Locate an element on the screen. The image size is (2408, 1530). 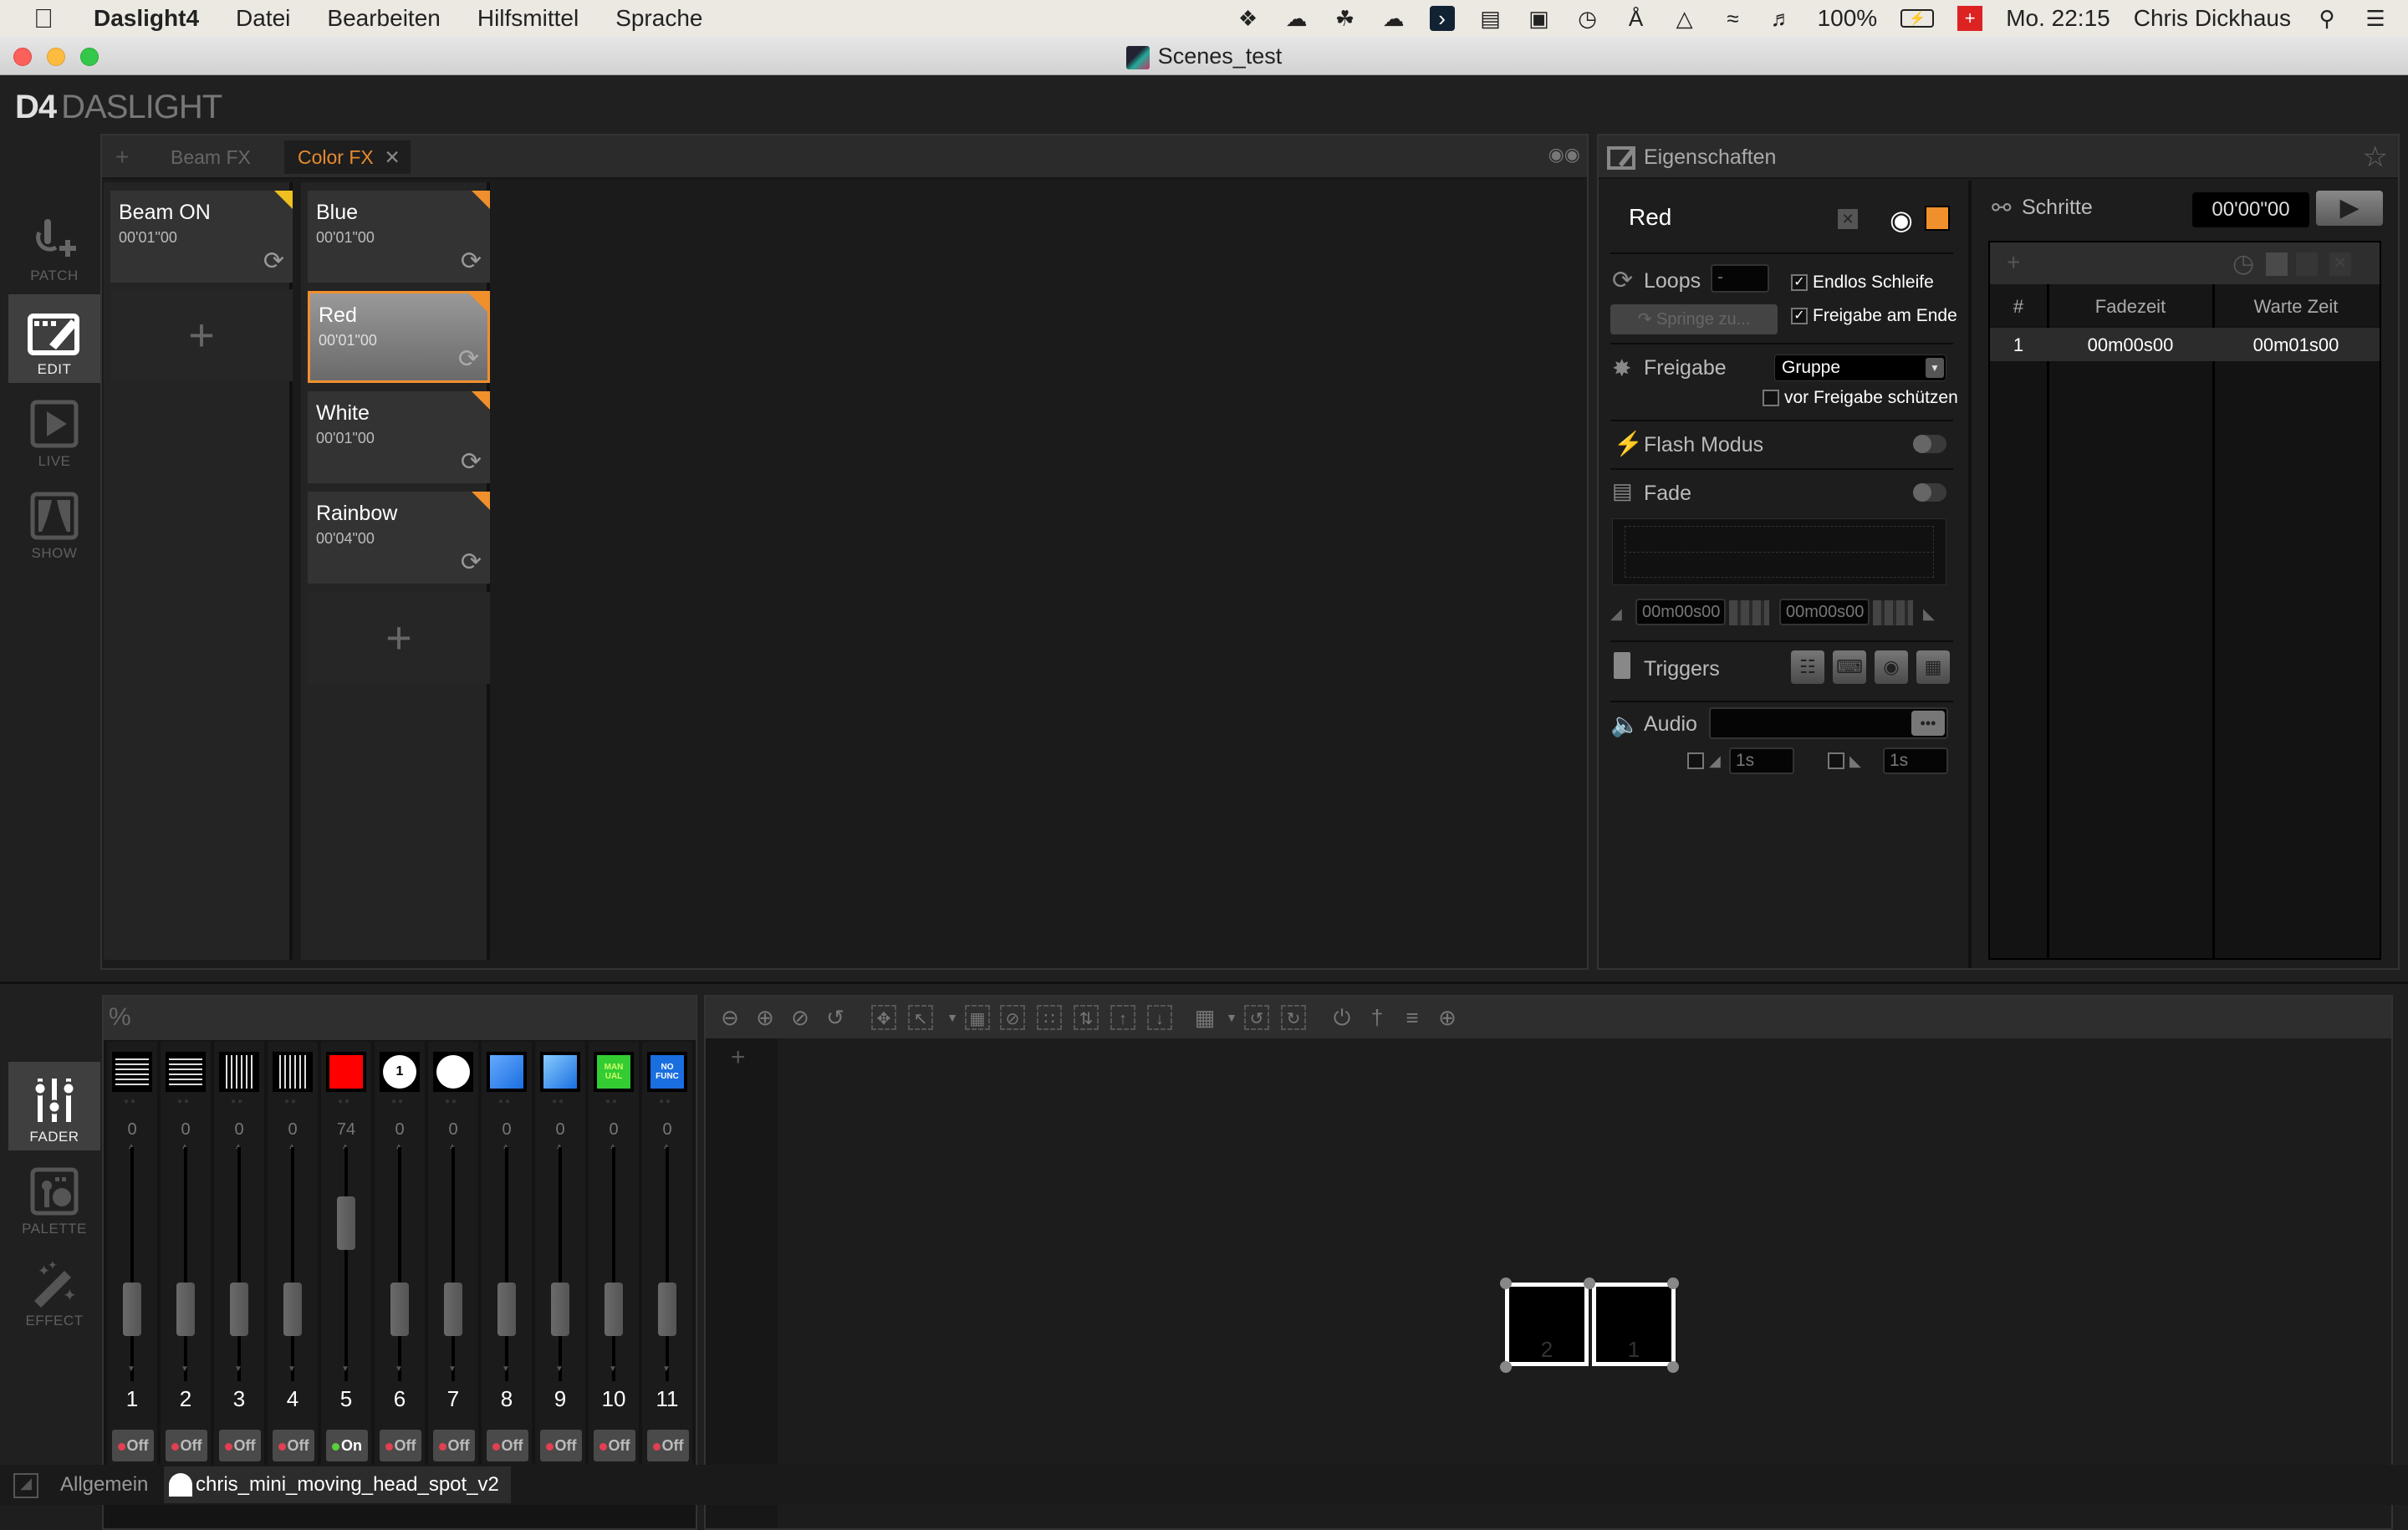
sidebar-item-edit: EDIT is located at coordinates (54, 338).